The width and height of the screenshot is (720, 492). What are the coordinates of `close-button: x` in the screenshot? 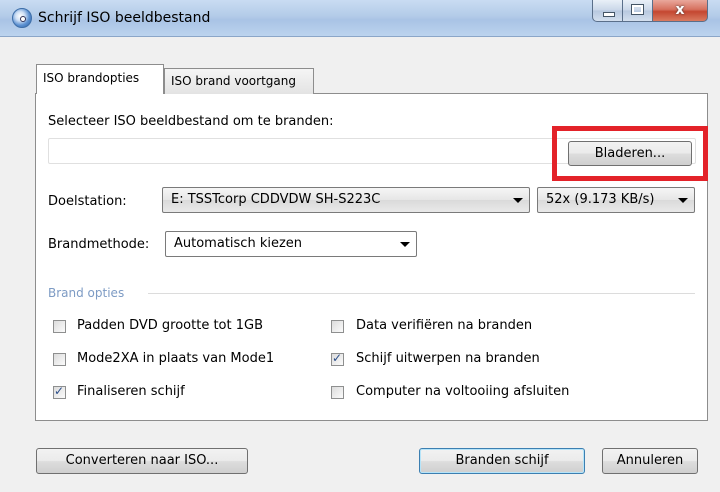 It's located at (680, 11).